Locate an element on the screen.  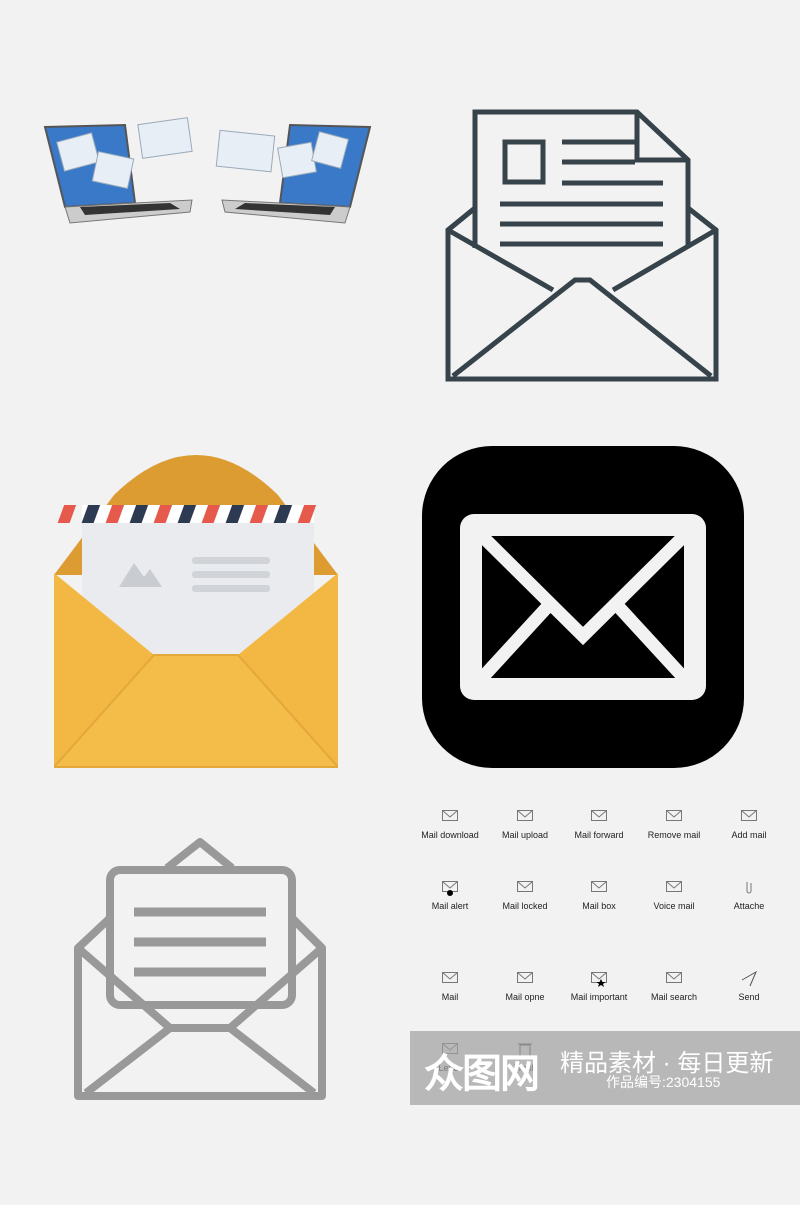
mailbox-icon is located at coordinates (599, 886).